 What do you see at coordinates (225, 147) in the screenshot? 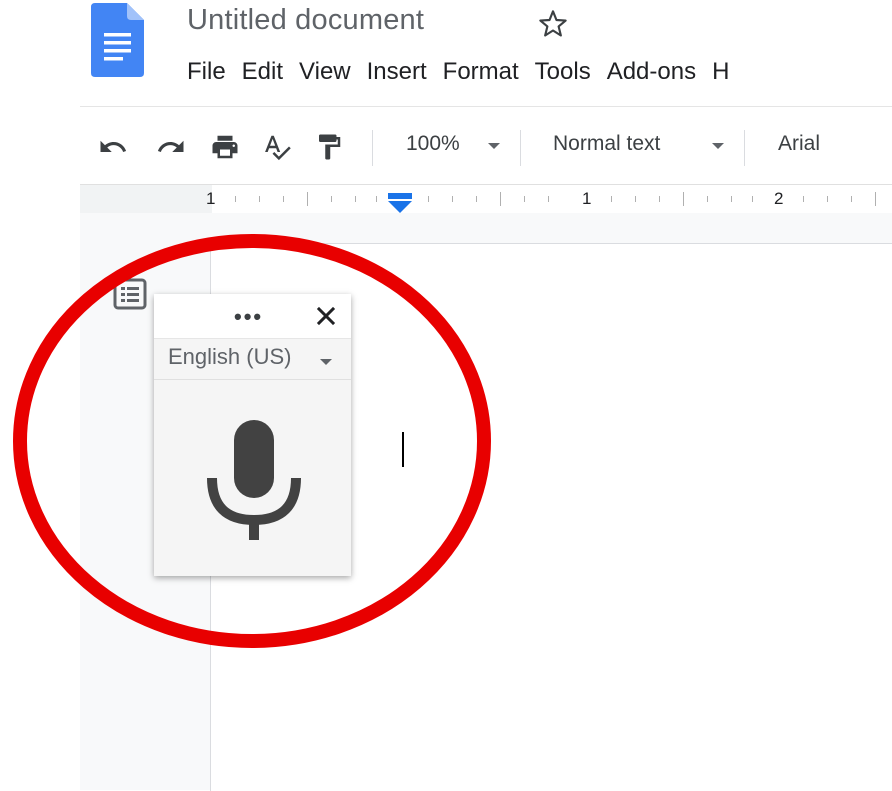
I see `print-icon` at bounding box center [225, 147].